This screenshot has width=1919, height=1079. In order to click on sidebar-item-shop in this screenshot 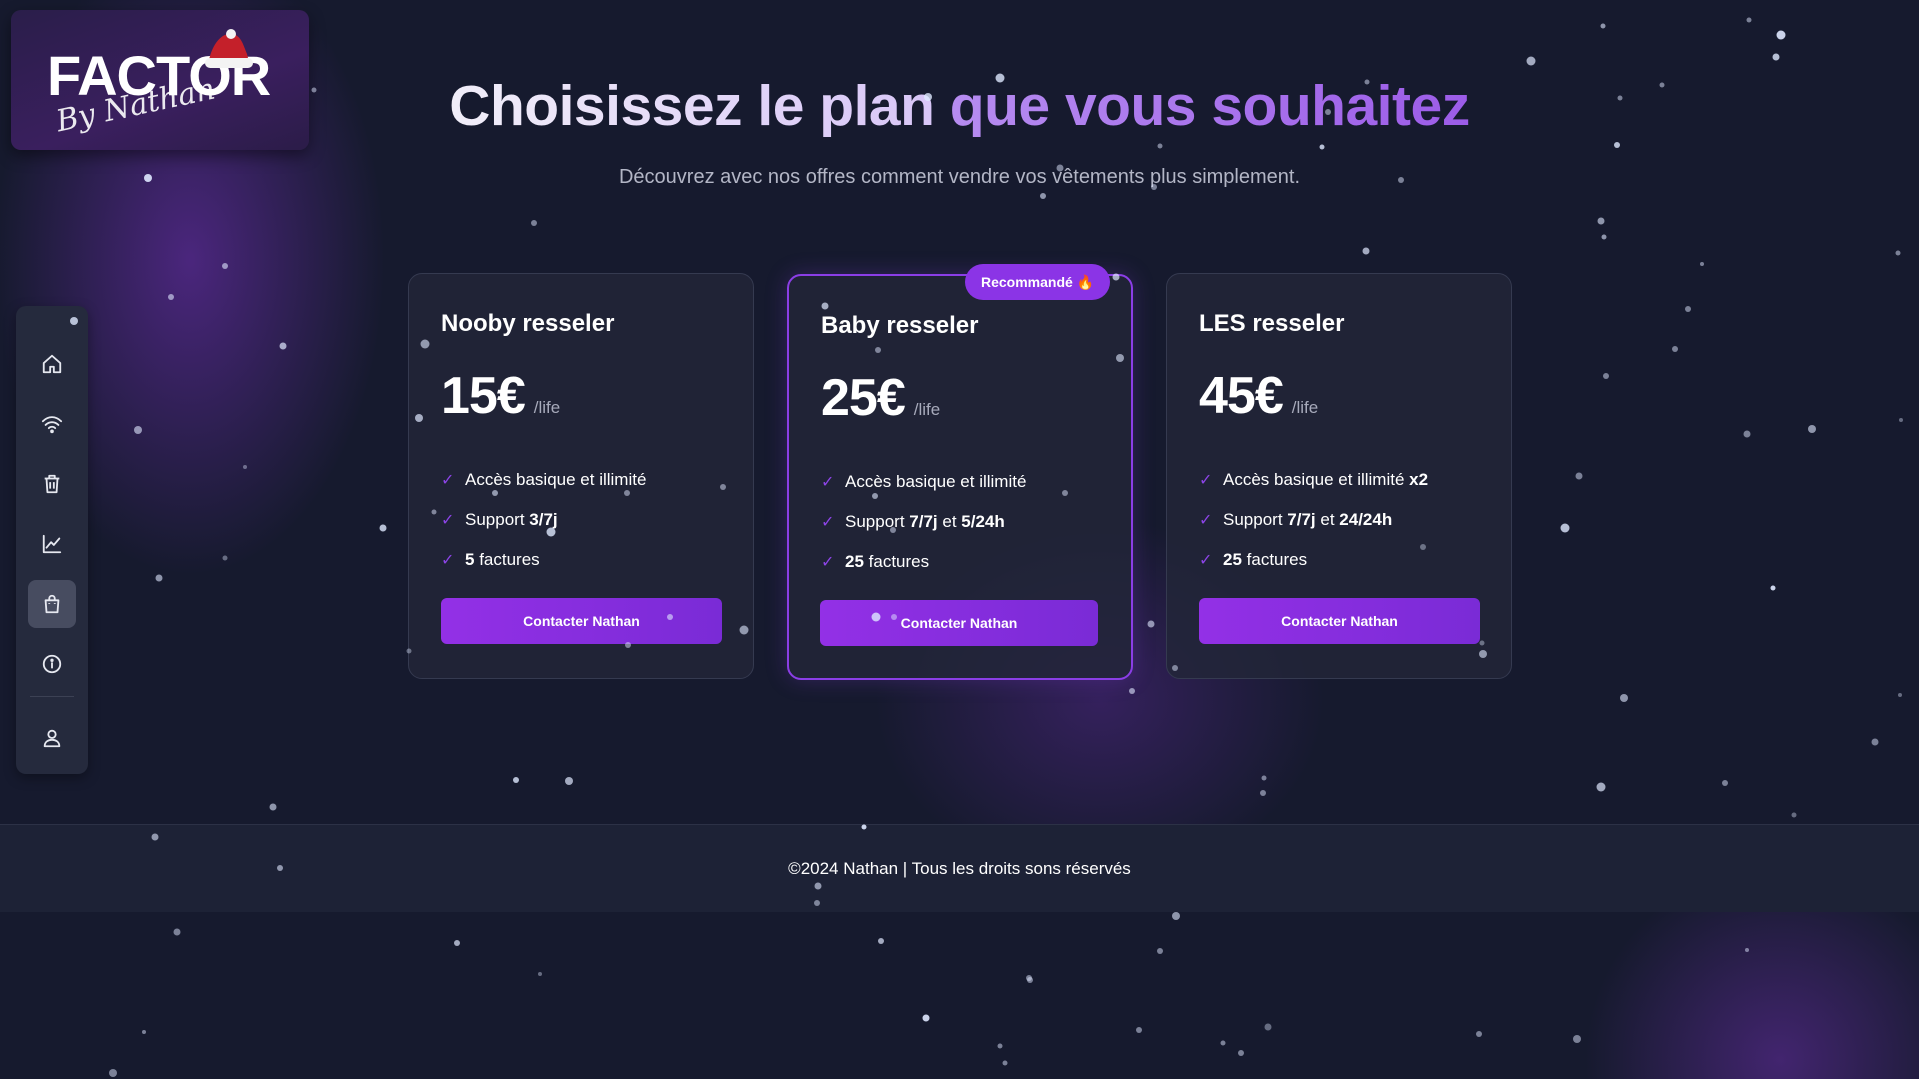, I will do `click(52, 604)`.